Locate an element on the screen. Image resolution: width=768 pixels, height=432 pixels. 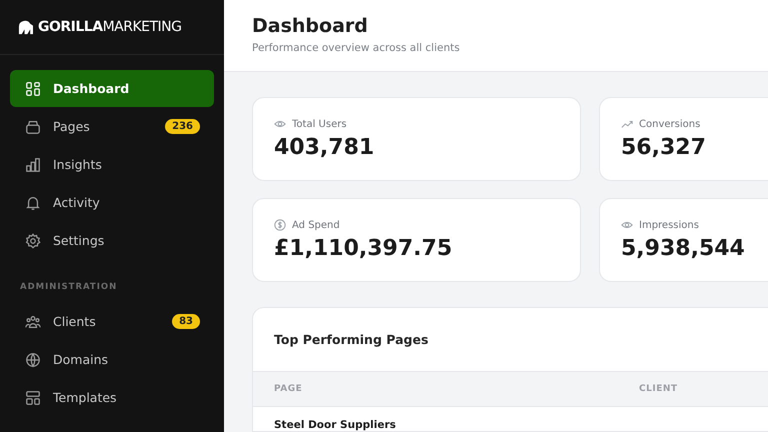
column-header: PAGE is located at coordinates (289, 389).